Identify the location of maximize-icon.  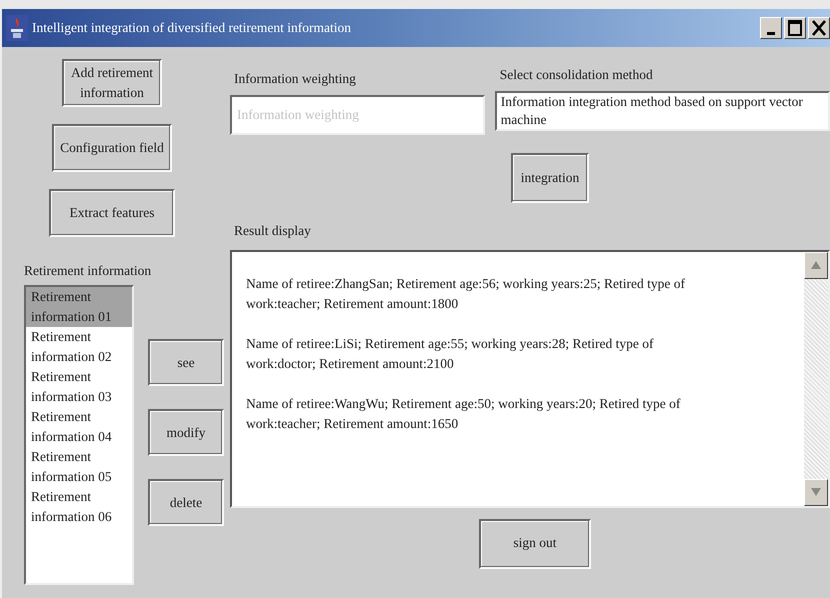
(795, 28).